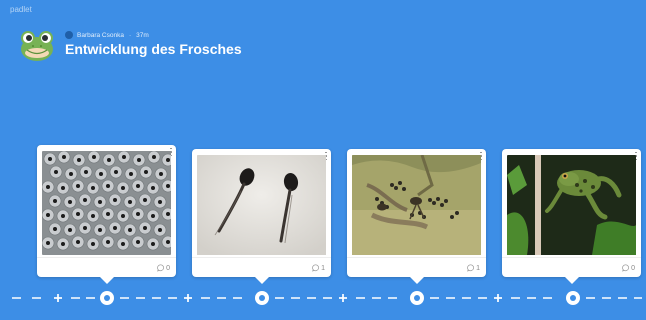 The image size is (646, 320). What do you see at coordinates (37, 46) in the screenshot?
I see `frog-emoji-icon` at bounding box center [37, 46].